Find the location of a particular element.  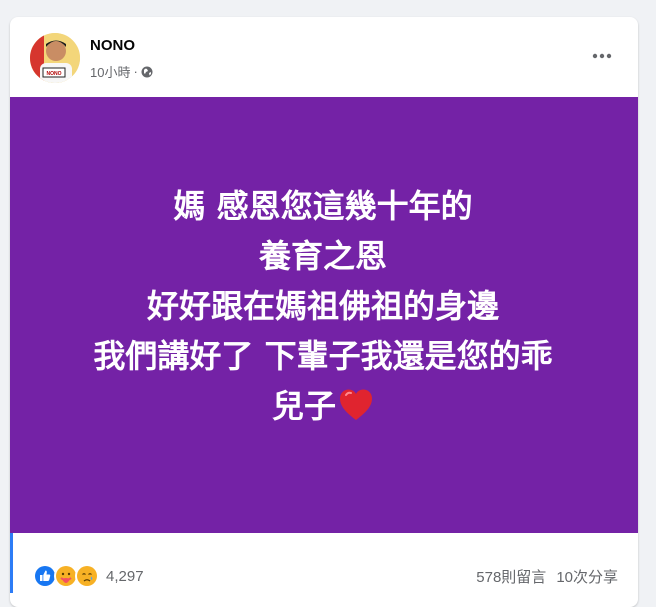

author-avatar: NONO is located at coordinates (55, 58).